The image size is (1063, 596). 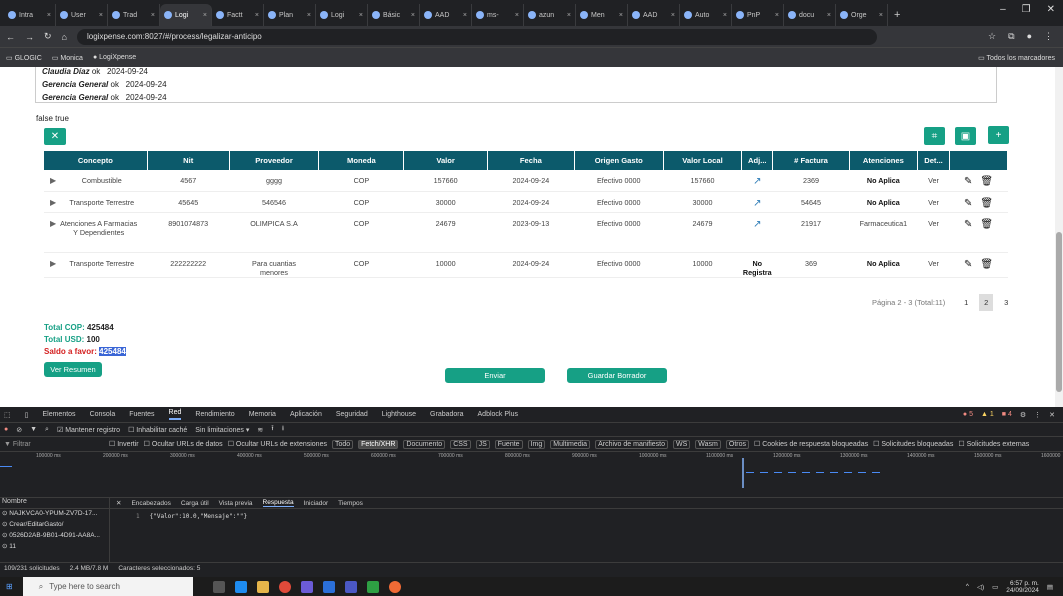 What do you see at coordinates (1011, 36) in the screenshot?
I see `extensions-icon: ⧉` at bounding box center [1011, 36].